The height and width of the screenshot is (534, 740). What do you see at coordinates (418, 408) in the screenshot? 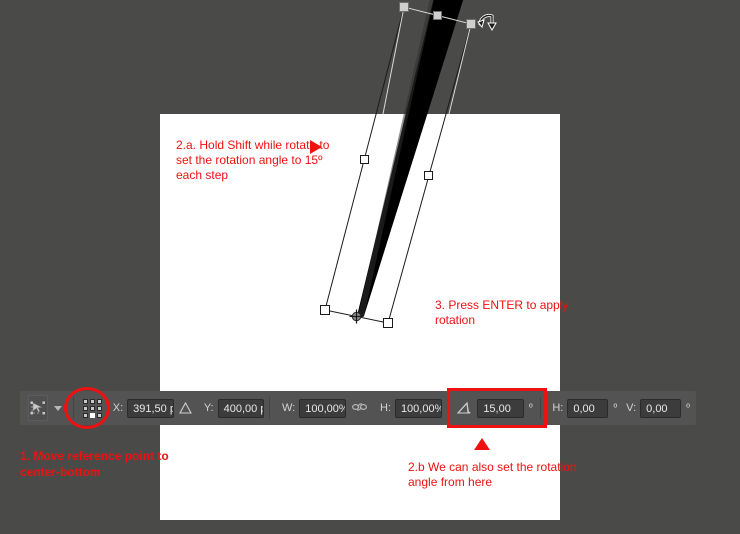
I see `height-input: 100,00%` at bounding box center [418, 408].